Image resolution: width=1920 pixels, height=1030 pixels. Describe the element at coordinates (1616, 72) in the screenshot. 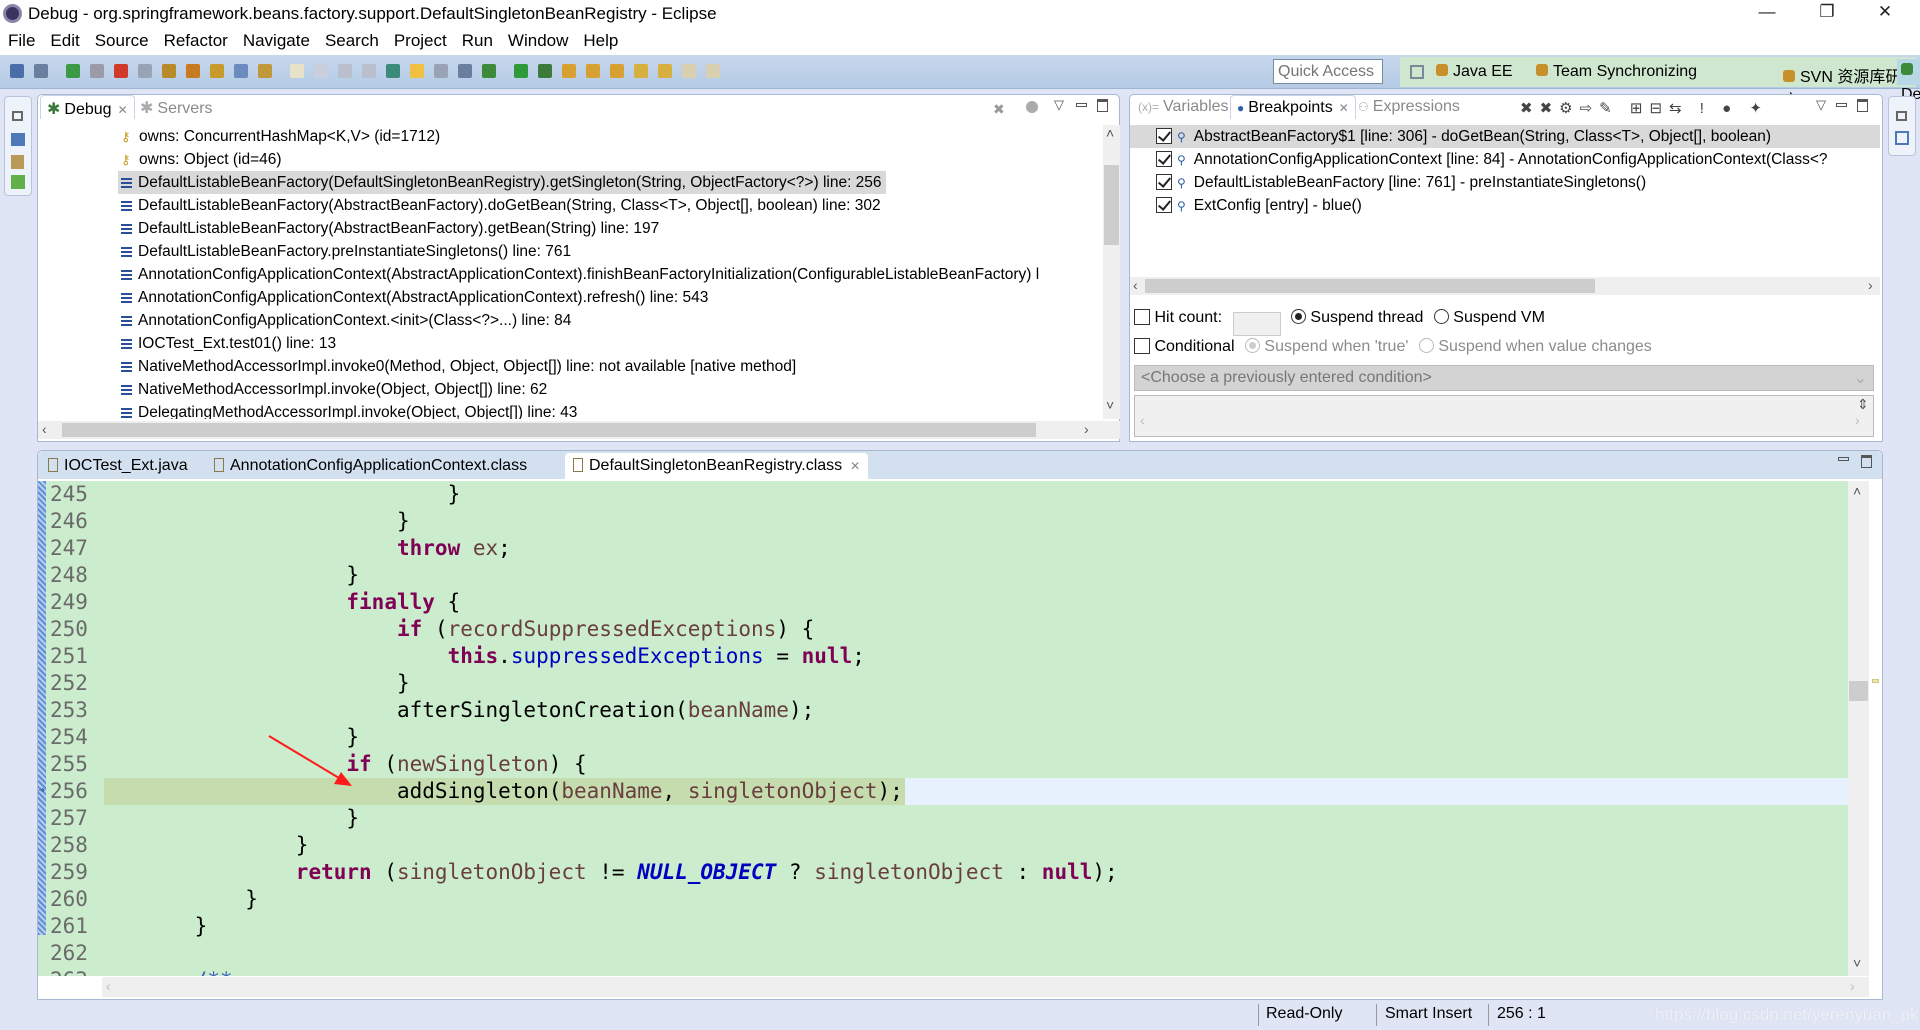

I see `perspective-team: Team Synchronizing` at that location.